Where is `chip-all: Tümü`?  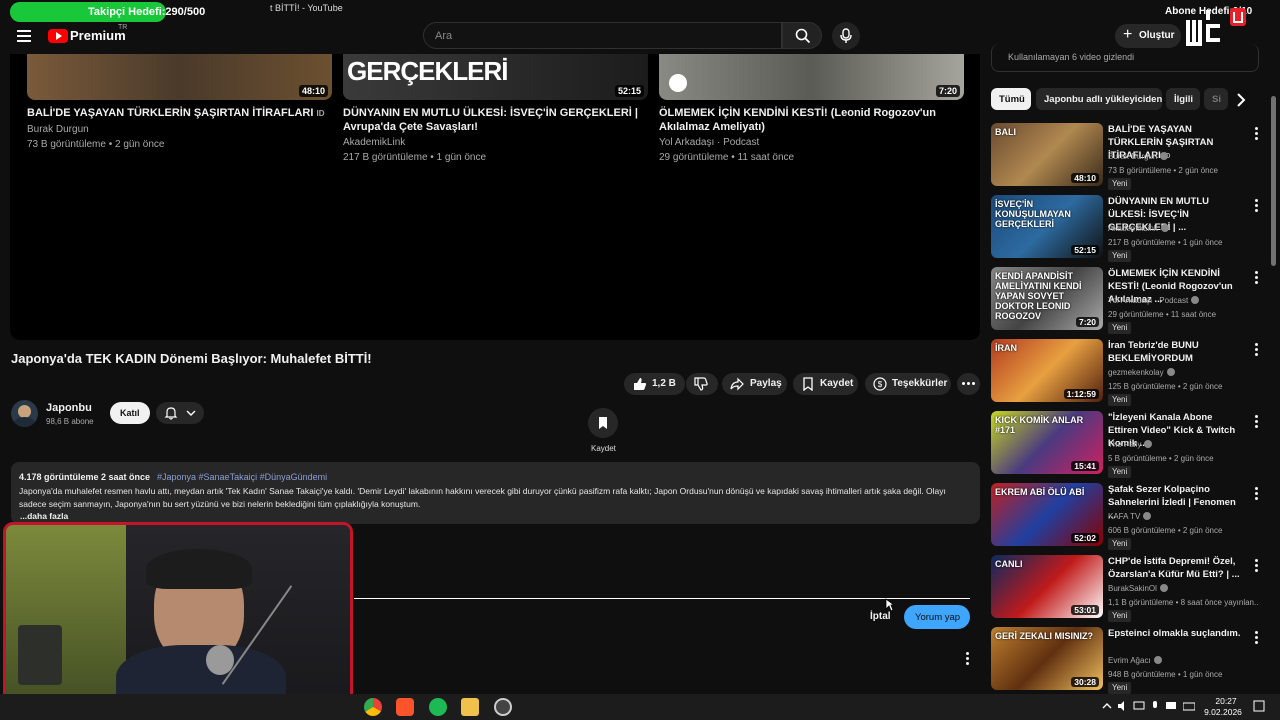 chip-all: Tümü is located at coordinates (1011, 99).